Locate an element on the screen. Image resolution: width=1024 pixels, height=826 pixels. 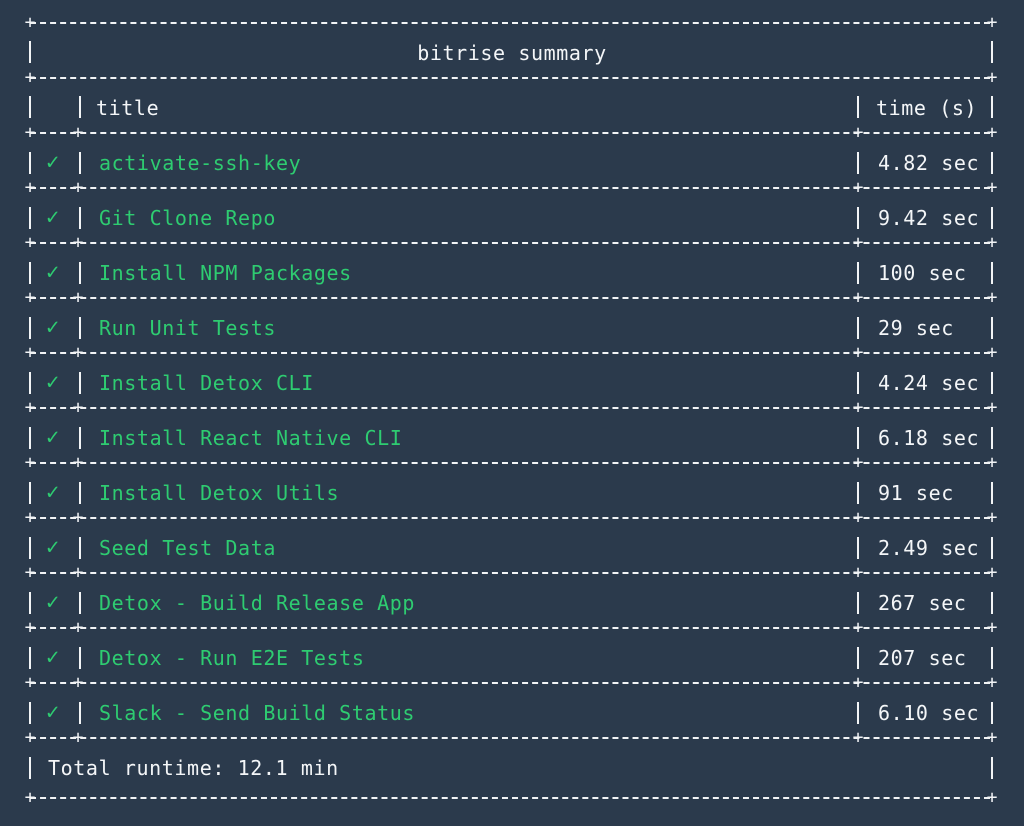
step-time: 4.82 sec is located at coordinates (929, 163).